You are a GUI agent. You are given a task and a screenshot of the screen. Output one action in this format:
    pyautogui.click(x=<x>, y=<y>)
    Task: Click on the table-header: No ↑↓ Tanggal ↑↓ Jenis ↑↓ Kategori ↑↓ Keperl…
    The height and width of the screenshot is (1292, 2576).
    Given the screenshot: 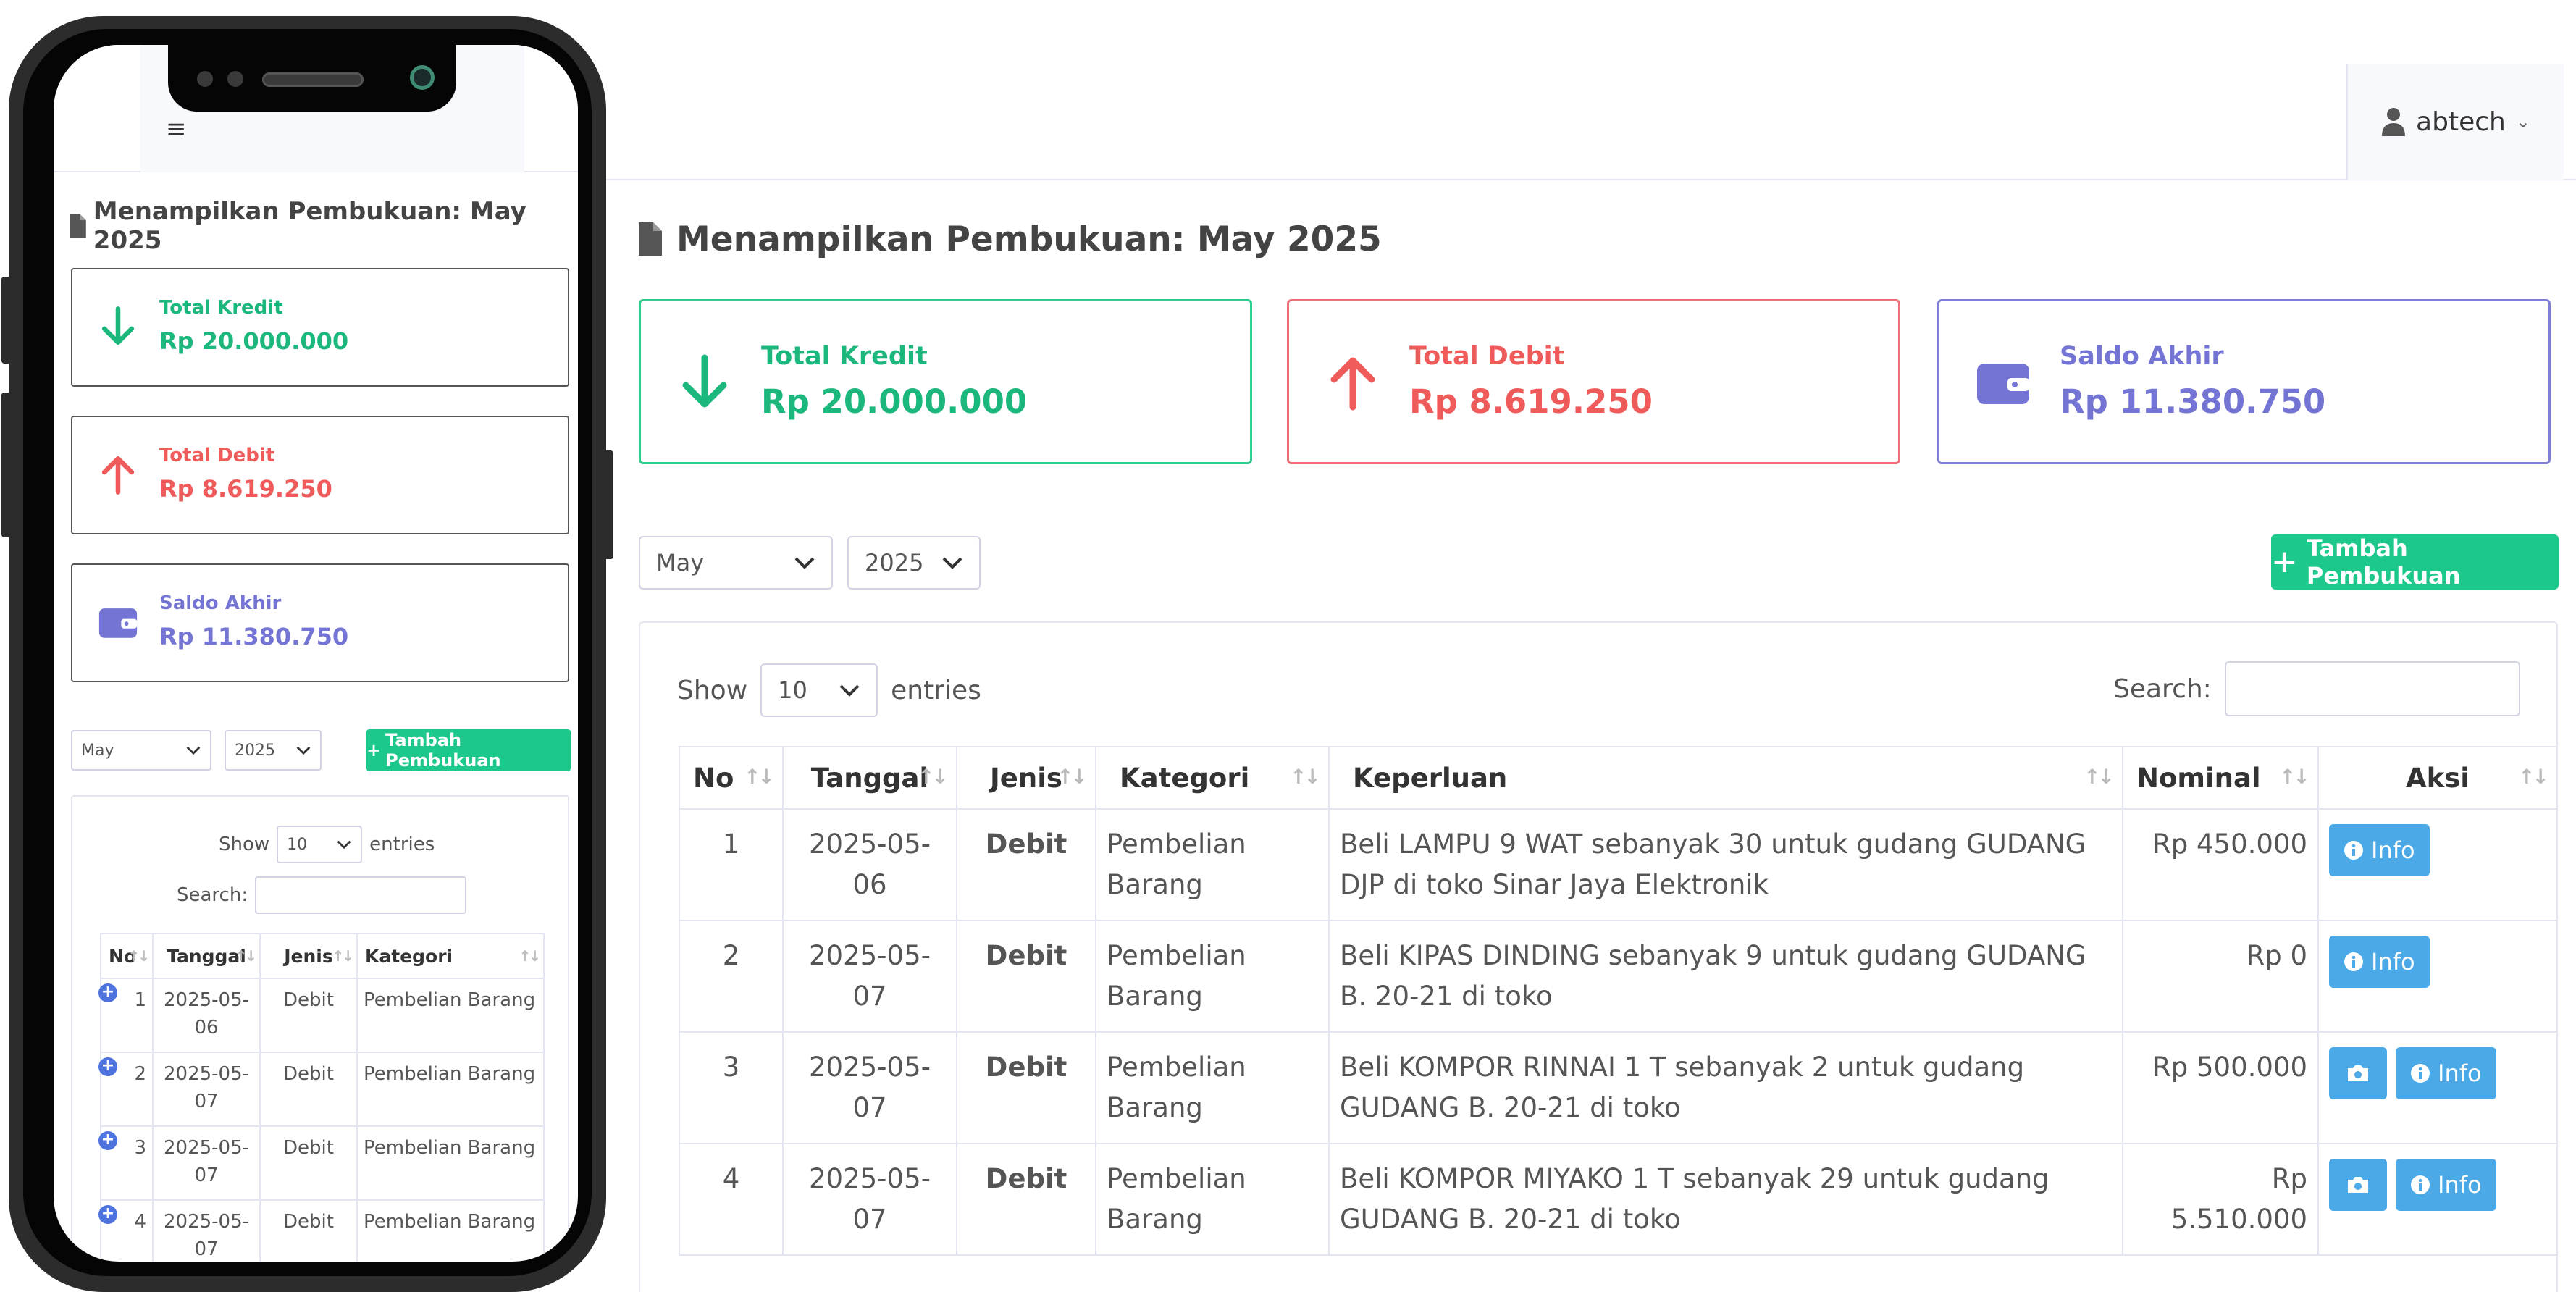 What is the action you would take?
    pyautogui.click(x=1618, y=778)
    